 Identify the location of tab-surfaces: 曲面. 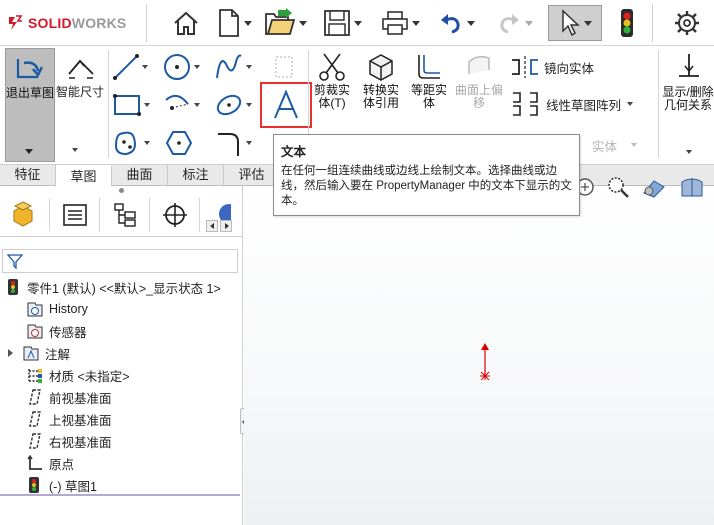
(140, 175).